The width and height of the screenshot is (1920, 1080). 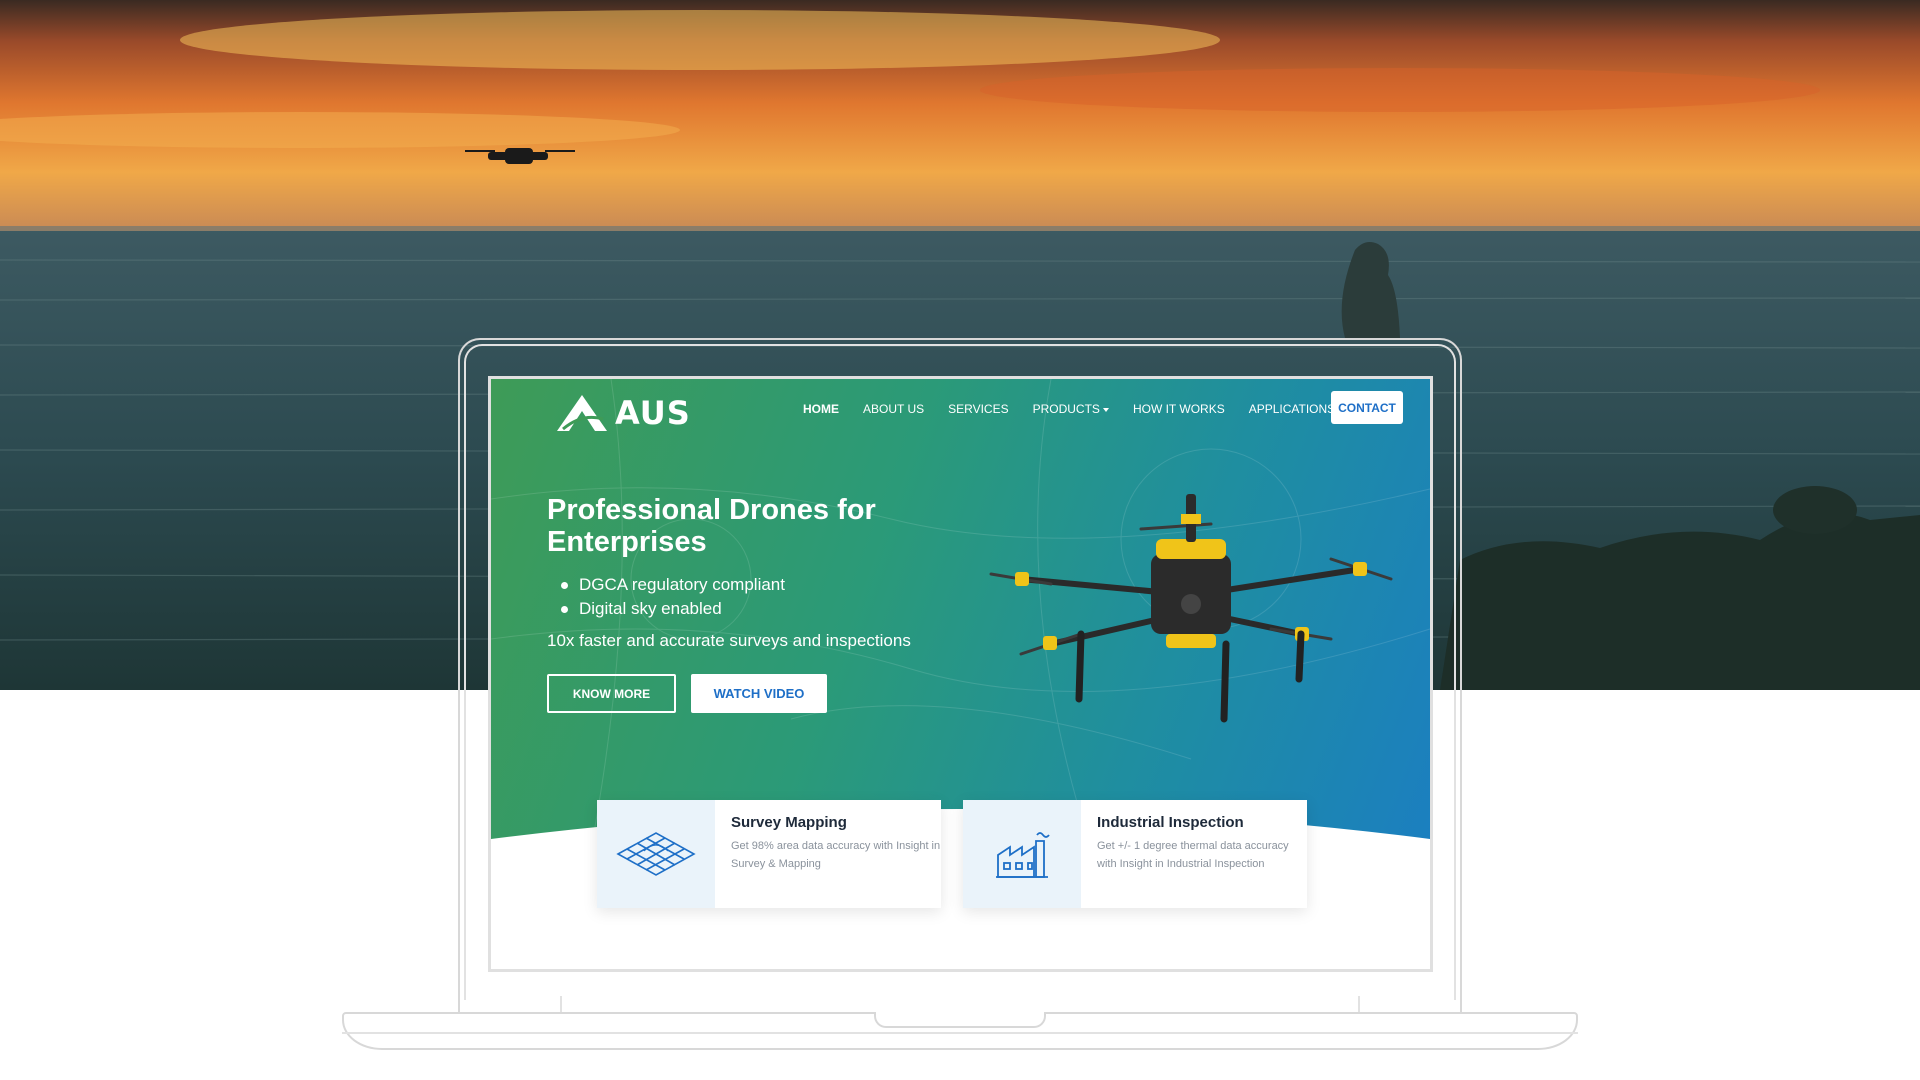 I want to click on caret-down-icon, so click(x=1105, y=409).